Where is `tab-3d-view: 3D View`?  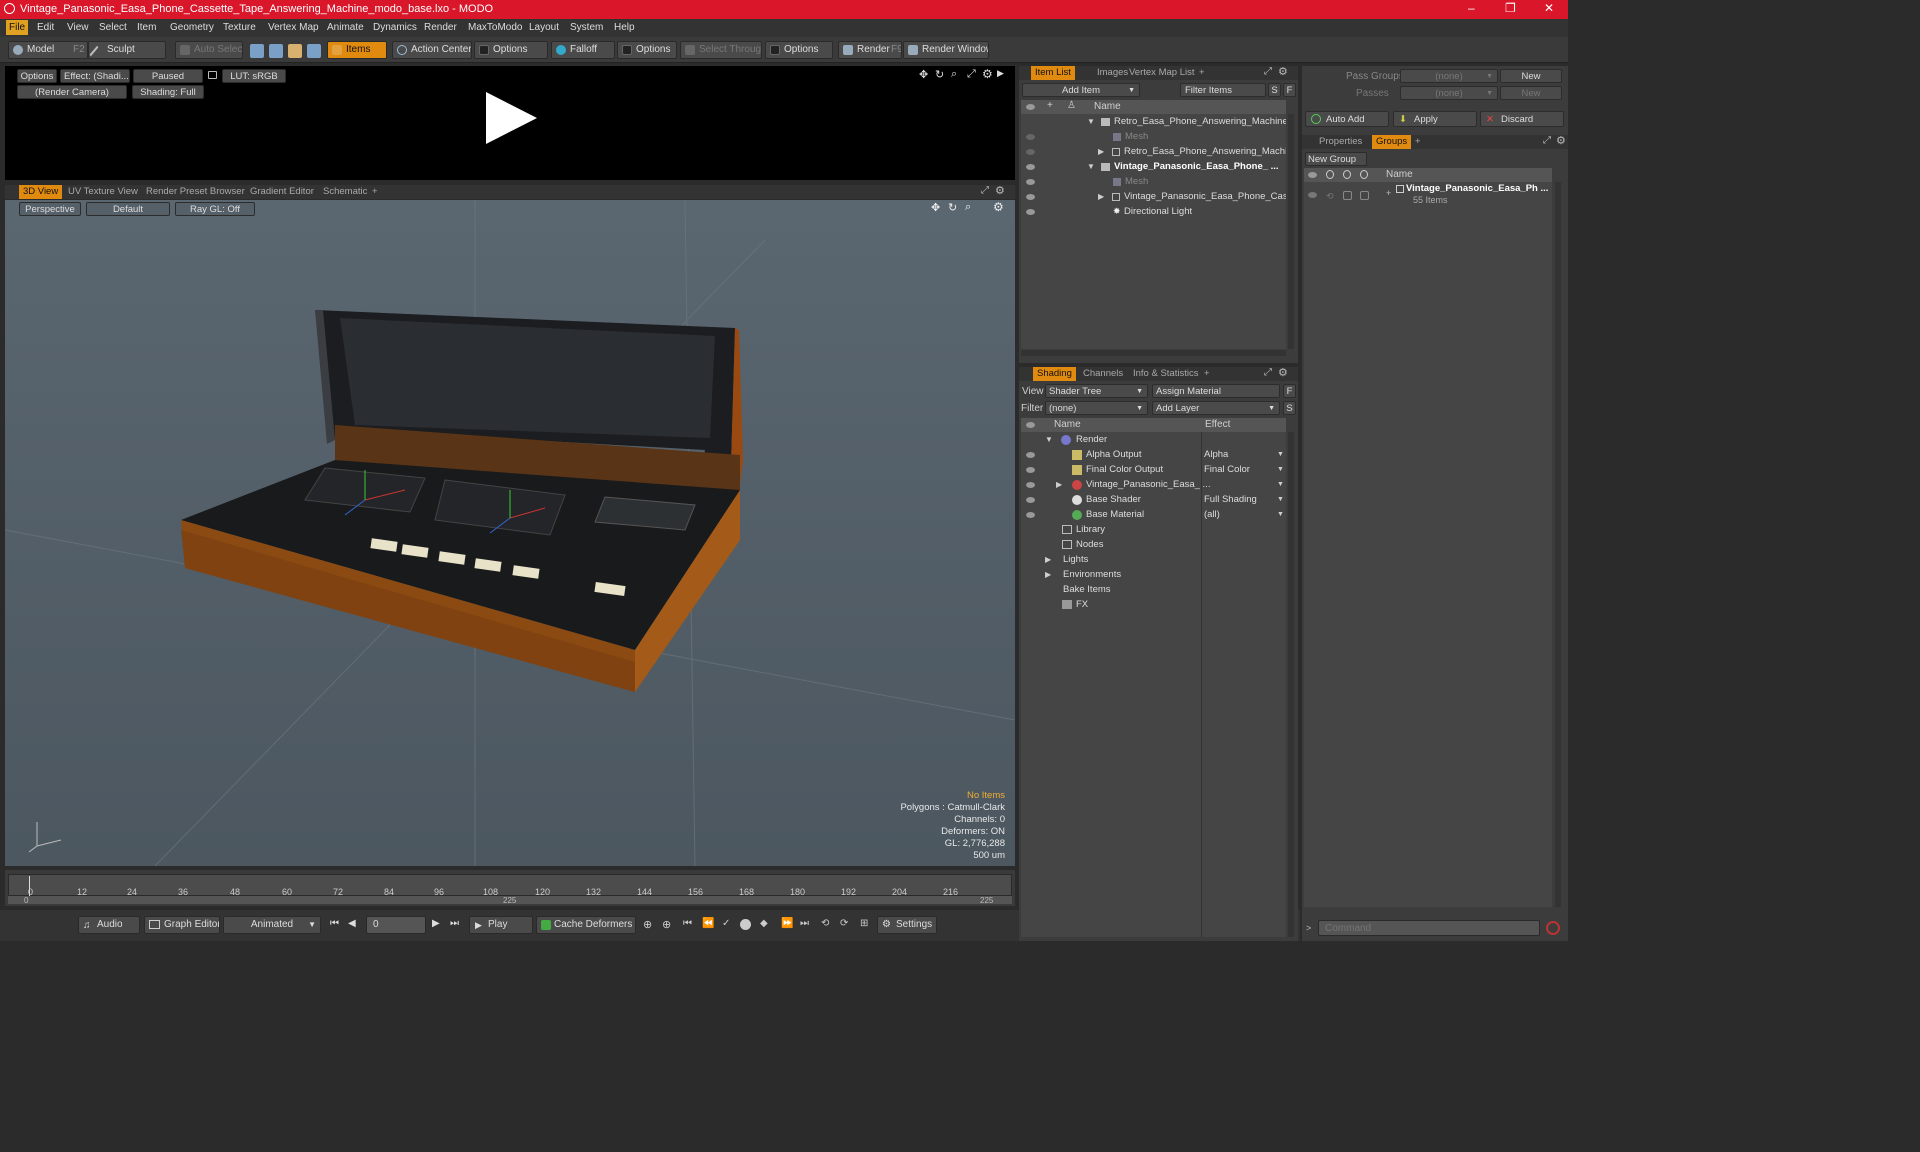
tab-3d-view: 3D View is located at coordinates (41, 192).